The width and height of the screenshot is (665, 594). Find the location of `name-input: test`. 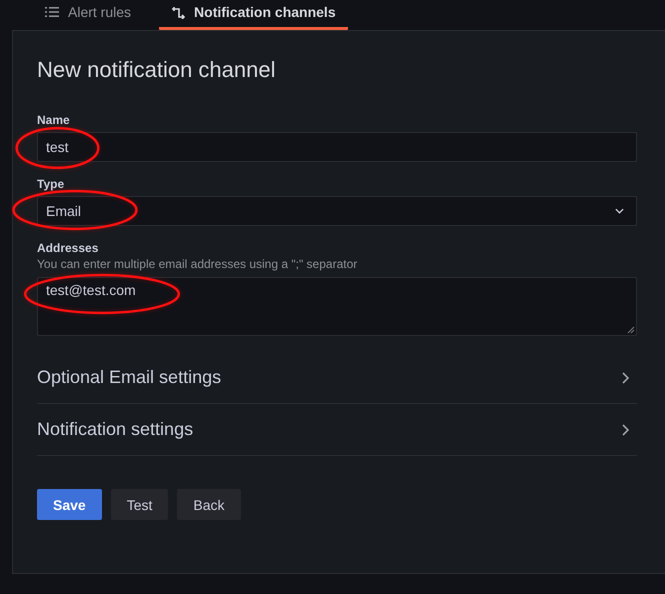

name-input: test is located at coordinates (337, 147).